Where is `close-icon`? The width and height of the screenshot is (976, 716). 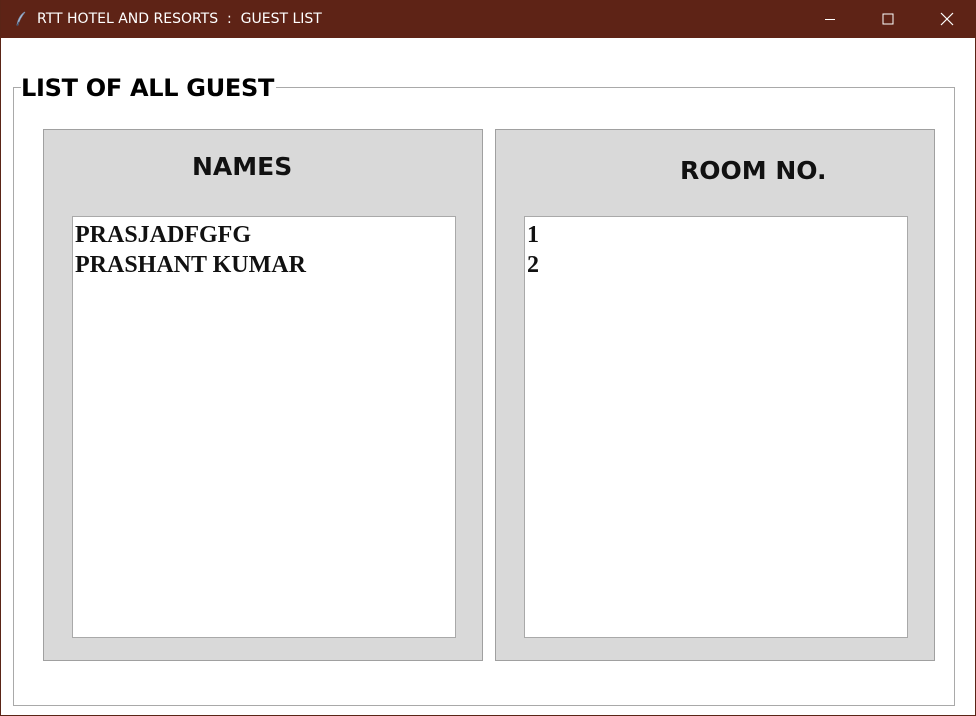 close-icon is located at coordinates (947, 19).